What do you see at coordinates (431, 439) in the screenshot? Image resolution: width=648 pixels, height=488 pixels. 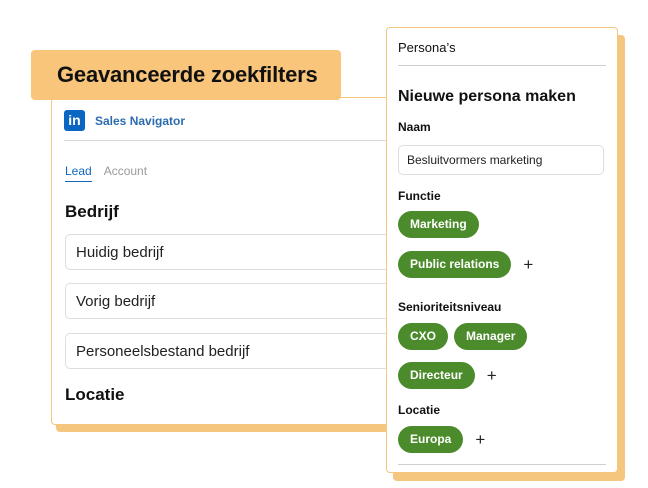 I see `chip-europa: Europa` at bounding box center [431, 439].